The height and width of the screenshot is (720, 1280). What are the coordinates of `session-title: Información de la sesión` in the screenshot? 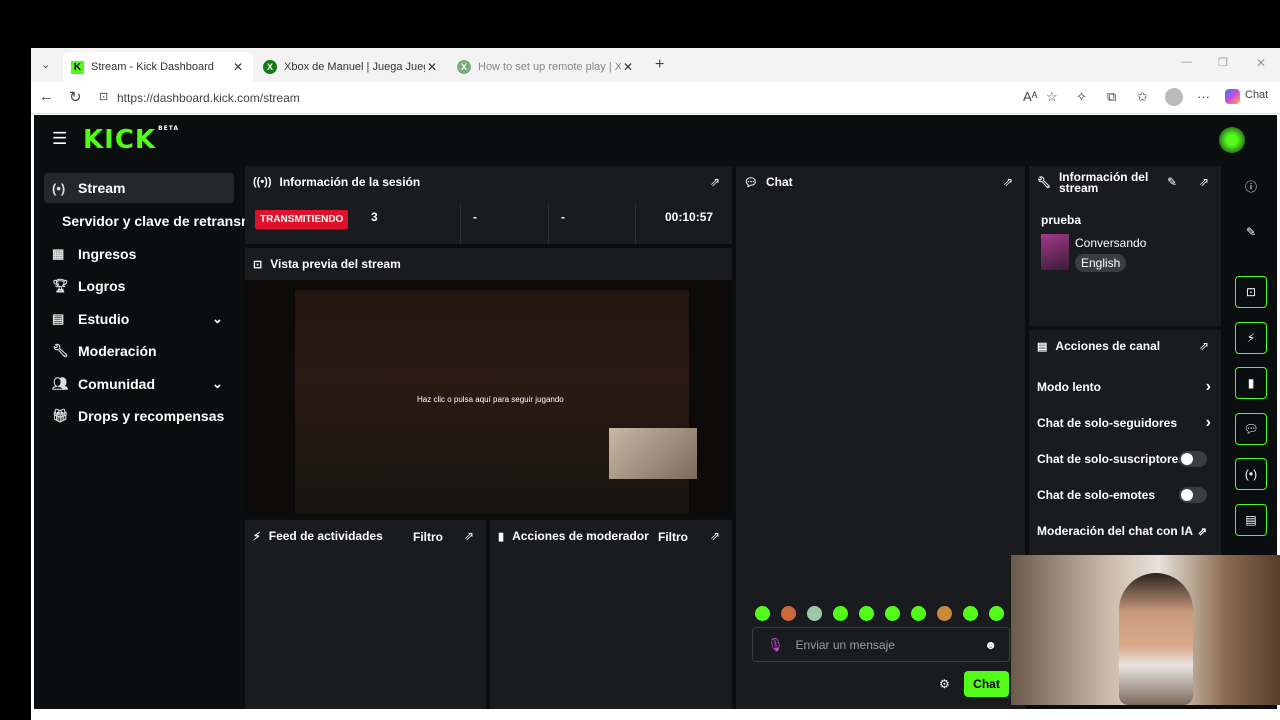 It's located at (350, 182).